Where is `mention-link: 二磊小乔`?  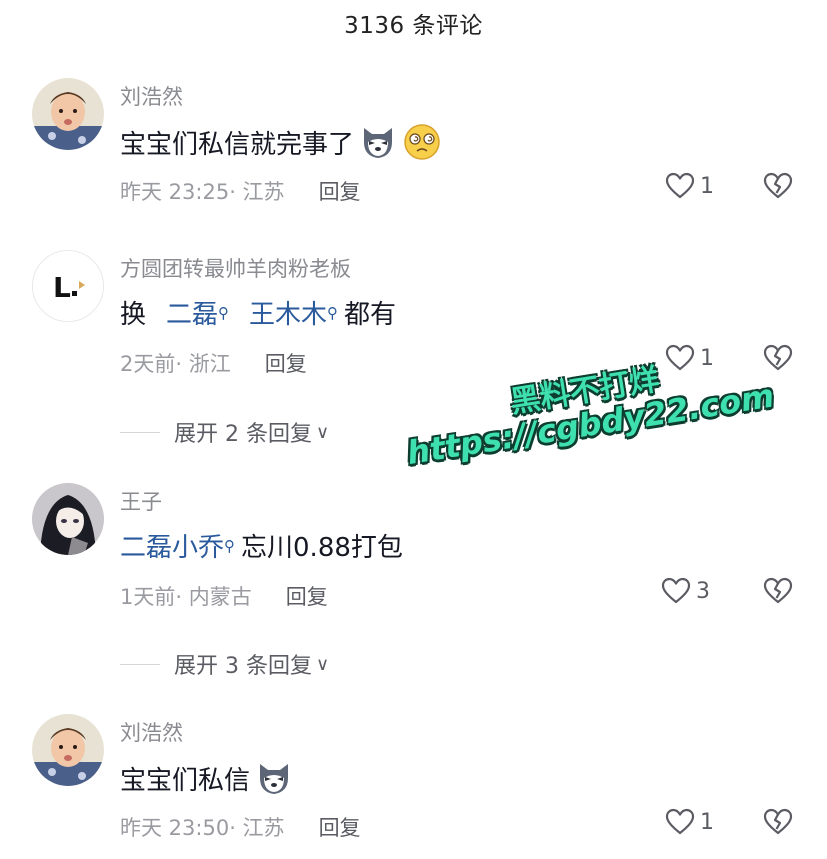
mention-link: 二磊小乔 is located at coordinates (172, 545).